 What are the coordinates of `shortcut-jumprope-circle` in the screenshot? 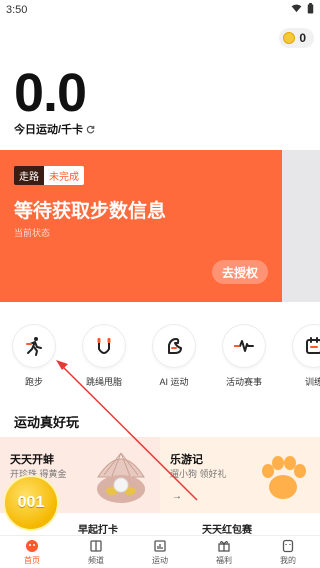 It's located at (104, 346).